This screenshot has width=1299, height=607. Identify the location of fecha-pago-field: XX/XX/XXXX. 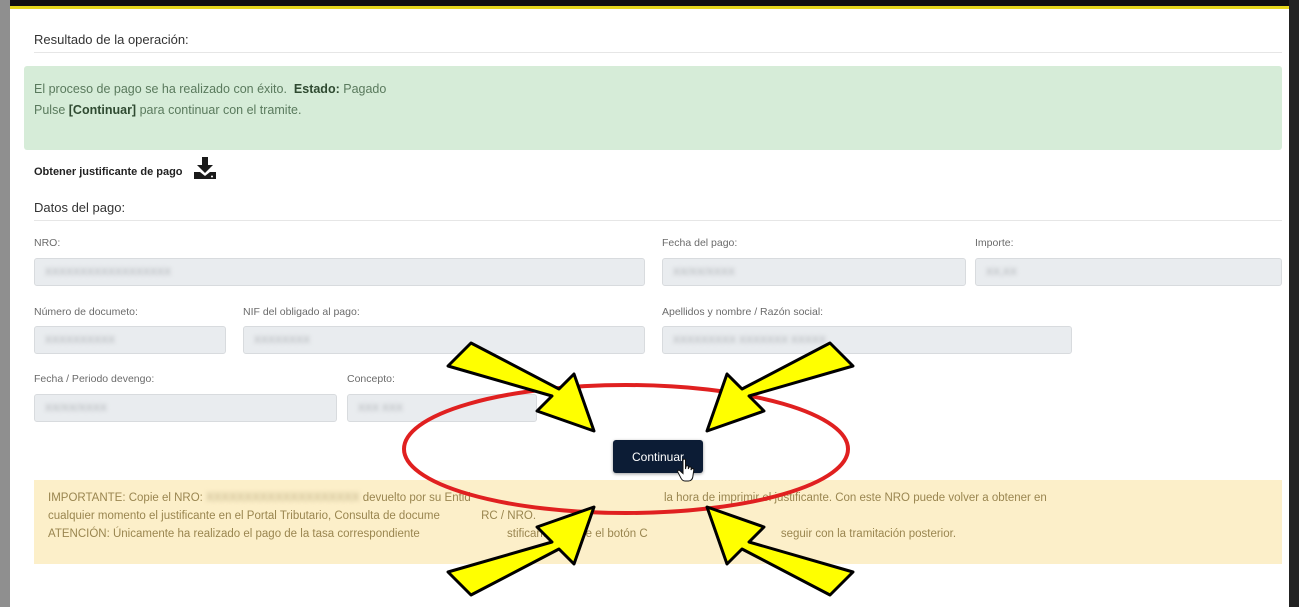
(814, 272).